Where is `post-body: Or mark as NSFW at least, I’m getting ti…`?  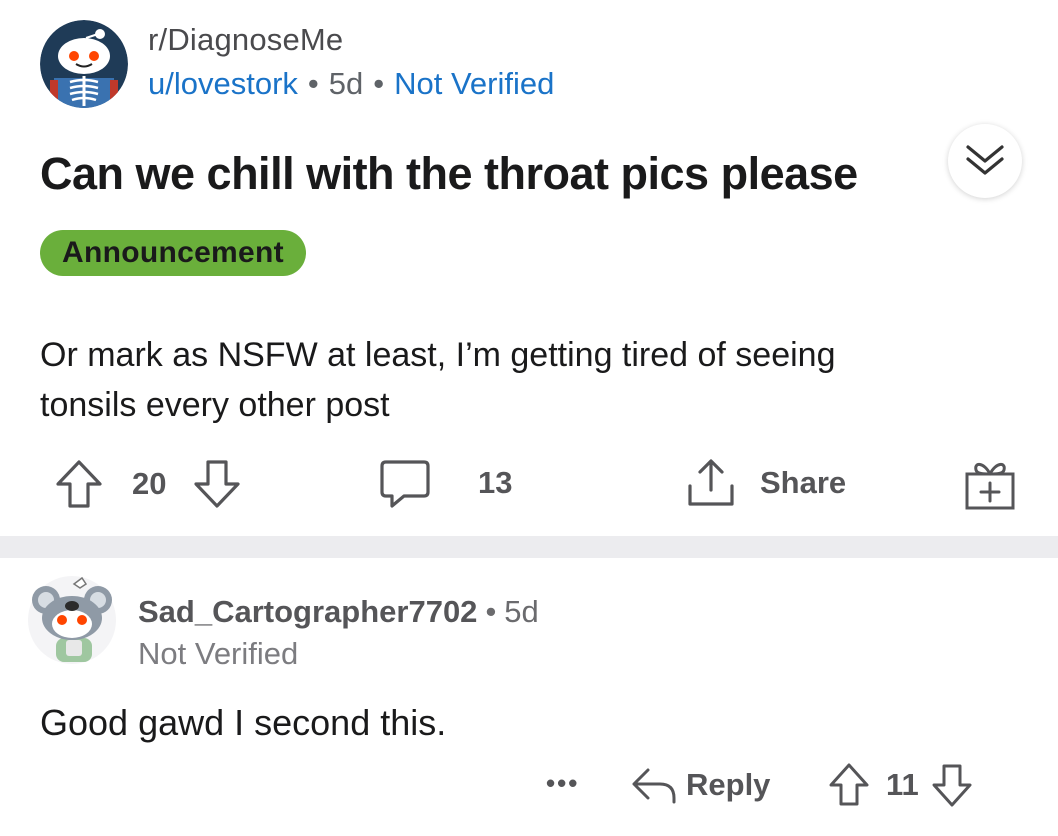
post-body: Or mark as NSFW at least, I’m getting ti… is located at coordinates (438, 380).